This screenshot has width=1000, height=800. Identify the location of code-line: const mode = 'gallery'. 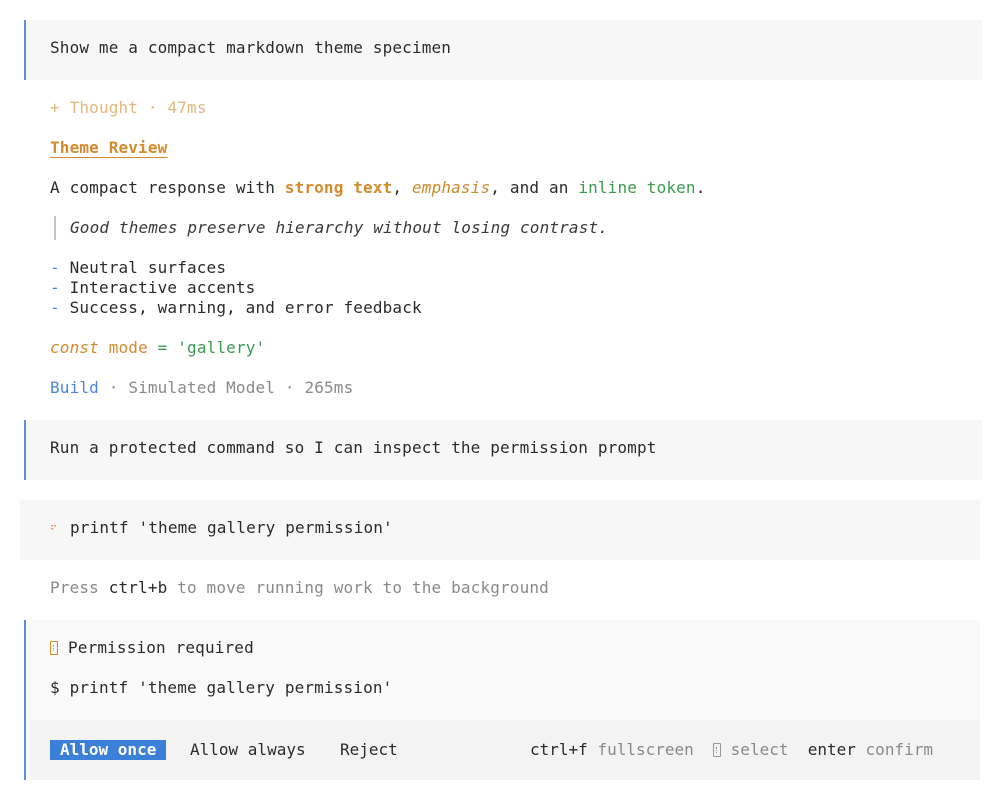
(157, 348).